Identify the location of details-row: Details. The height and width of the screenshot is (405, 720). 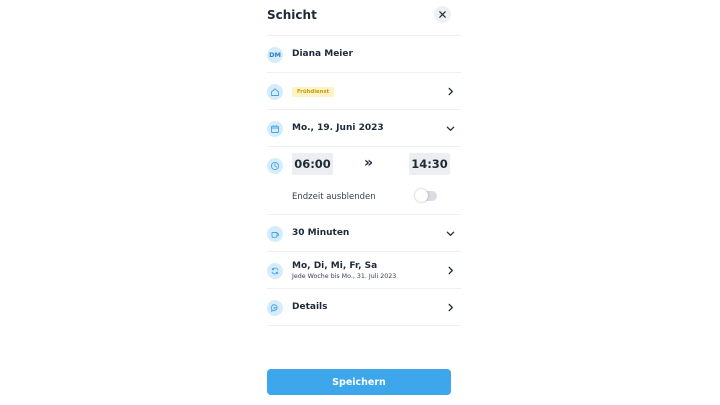
(364, 307).